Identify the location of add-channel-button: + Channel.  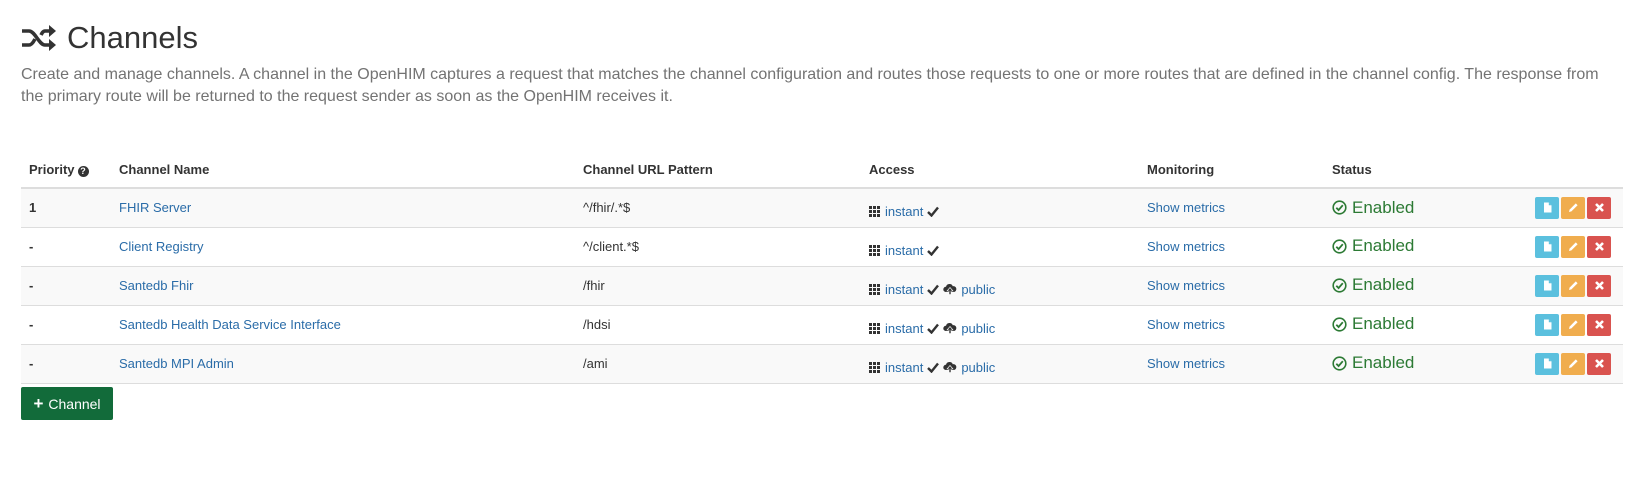
(67, 403).